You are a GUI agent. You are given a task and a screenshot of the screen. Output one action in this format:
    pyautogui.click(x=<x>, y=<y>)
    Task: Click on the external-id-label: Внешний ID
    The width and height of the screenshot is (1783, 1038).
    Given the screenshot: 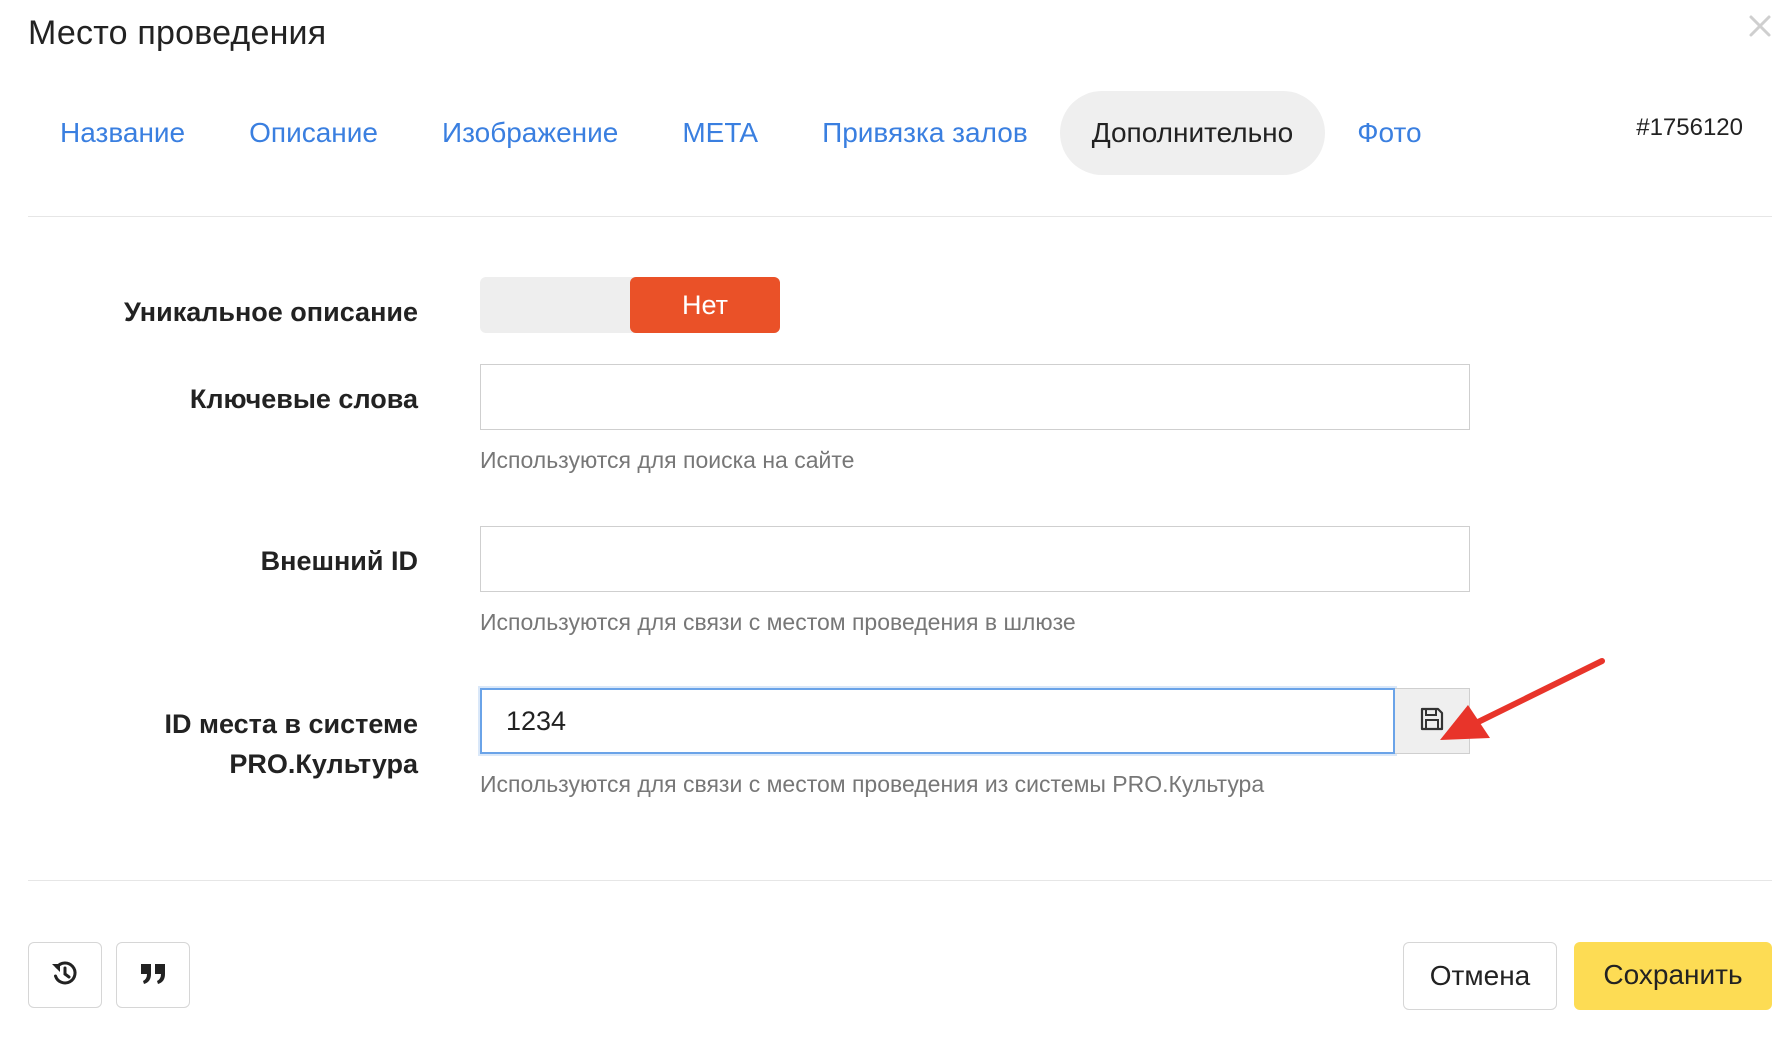 What is the action you would take?
    pyautogui.click(x=339, y=561)
    